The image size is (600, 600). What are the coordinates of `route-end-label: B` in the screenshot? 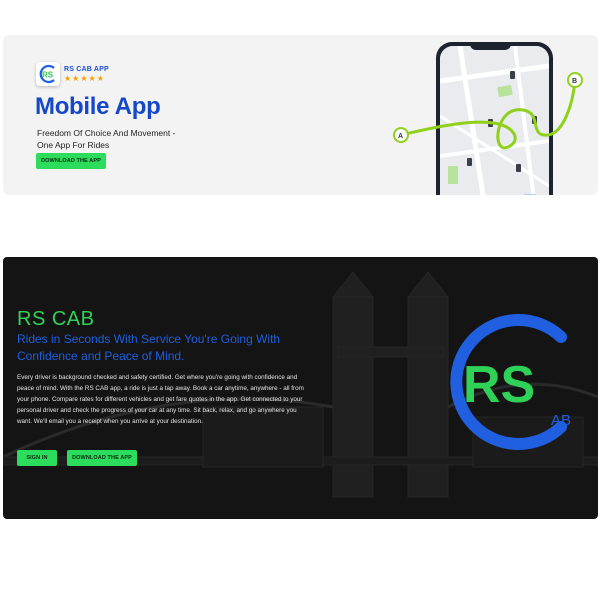 It's located at (574, 81).